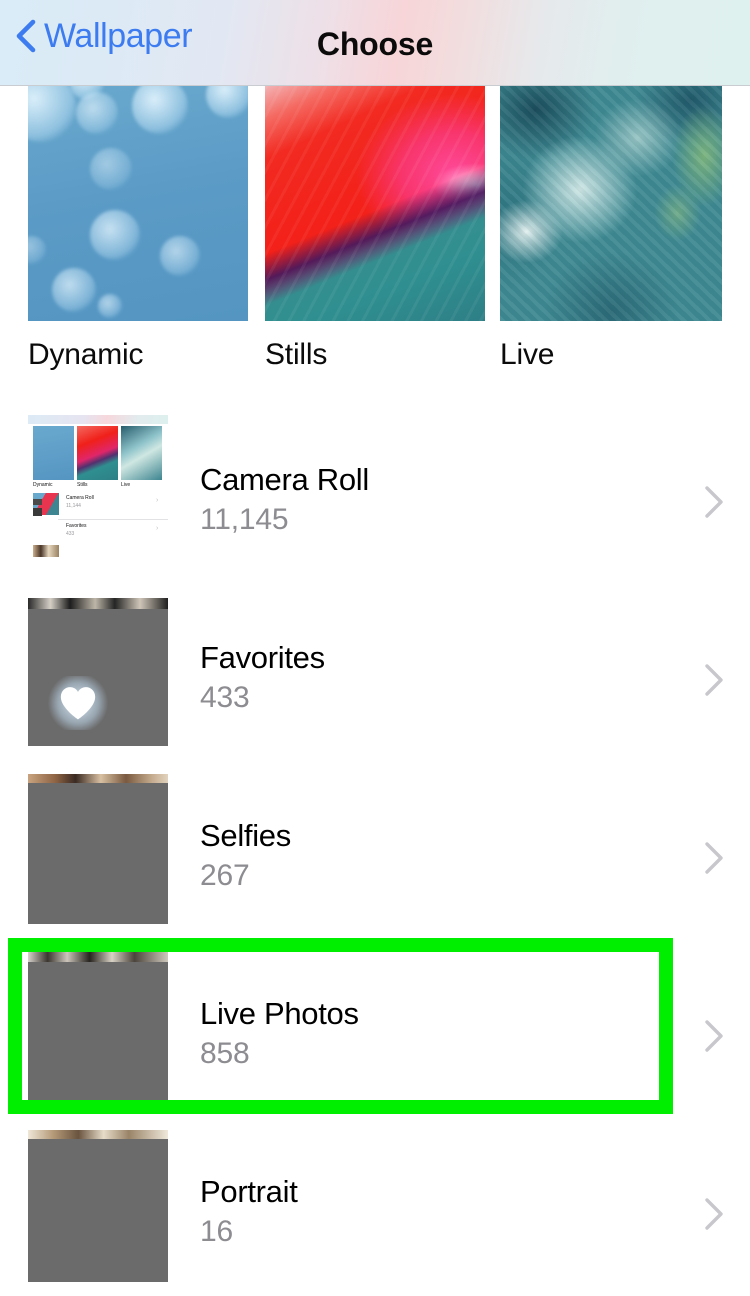  I want to click on category-tile-label: Dynamic, so click(86, 354).